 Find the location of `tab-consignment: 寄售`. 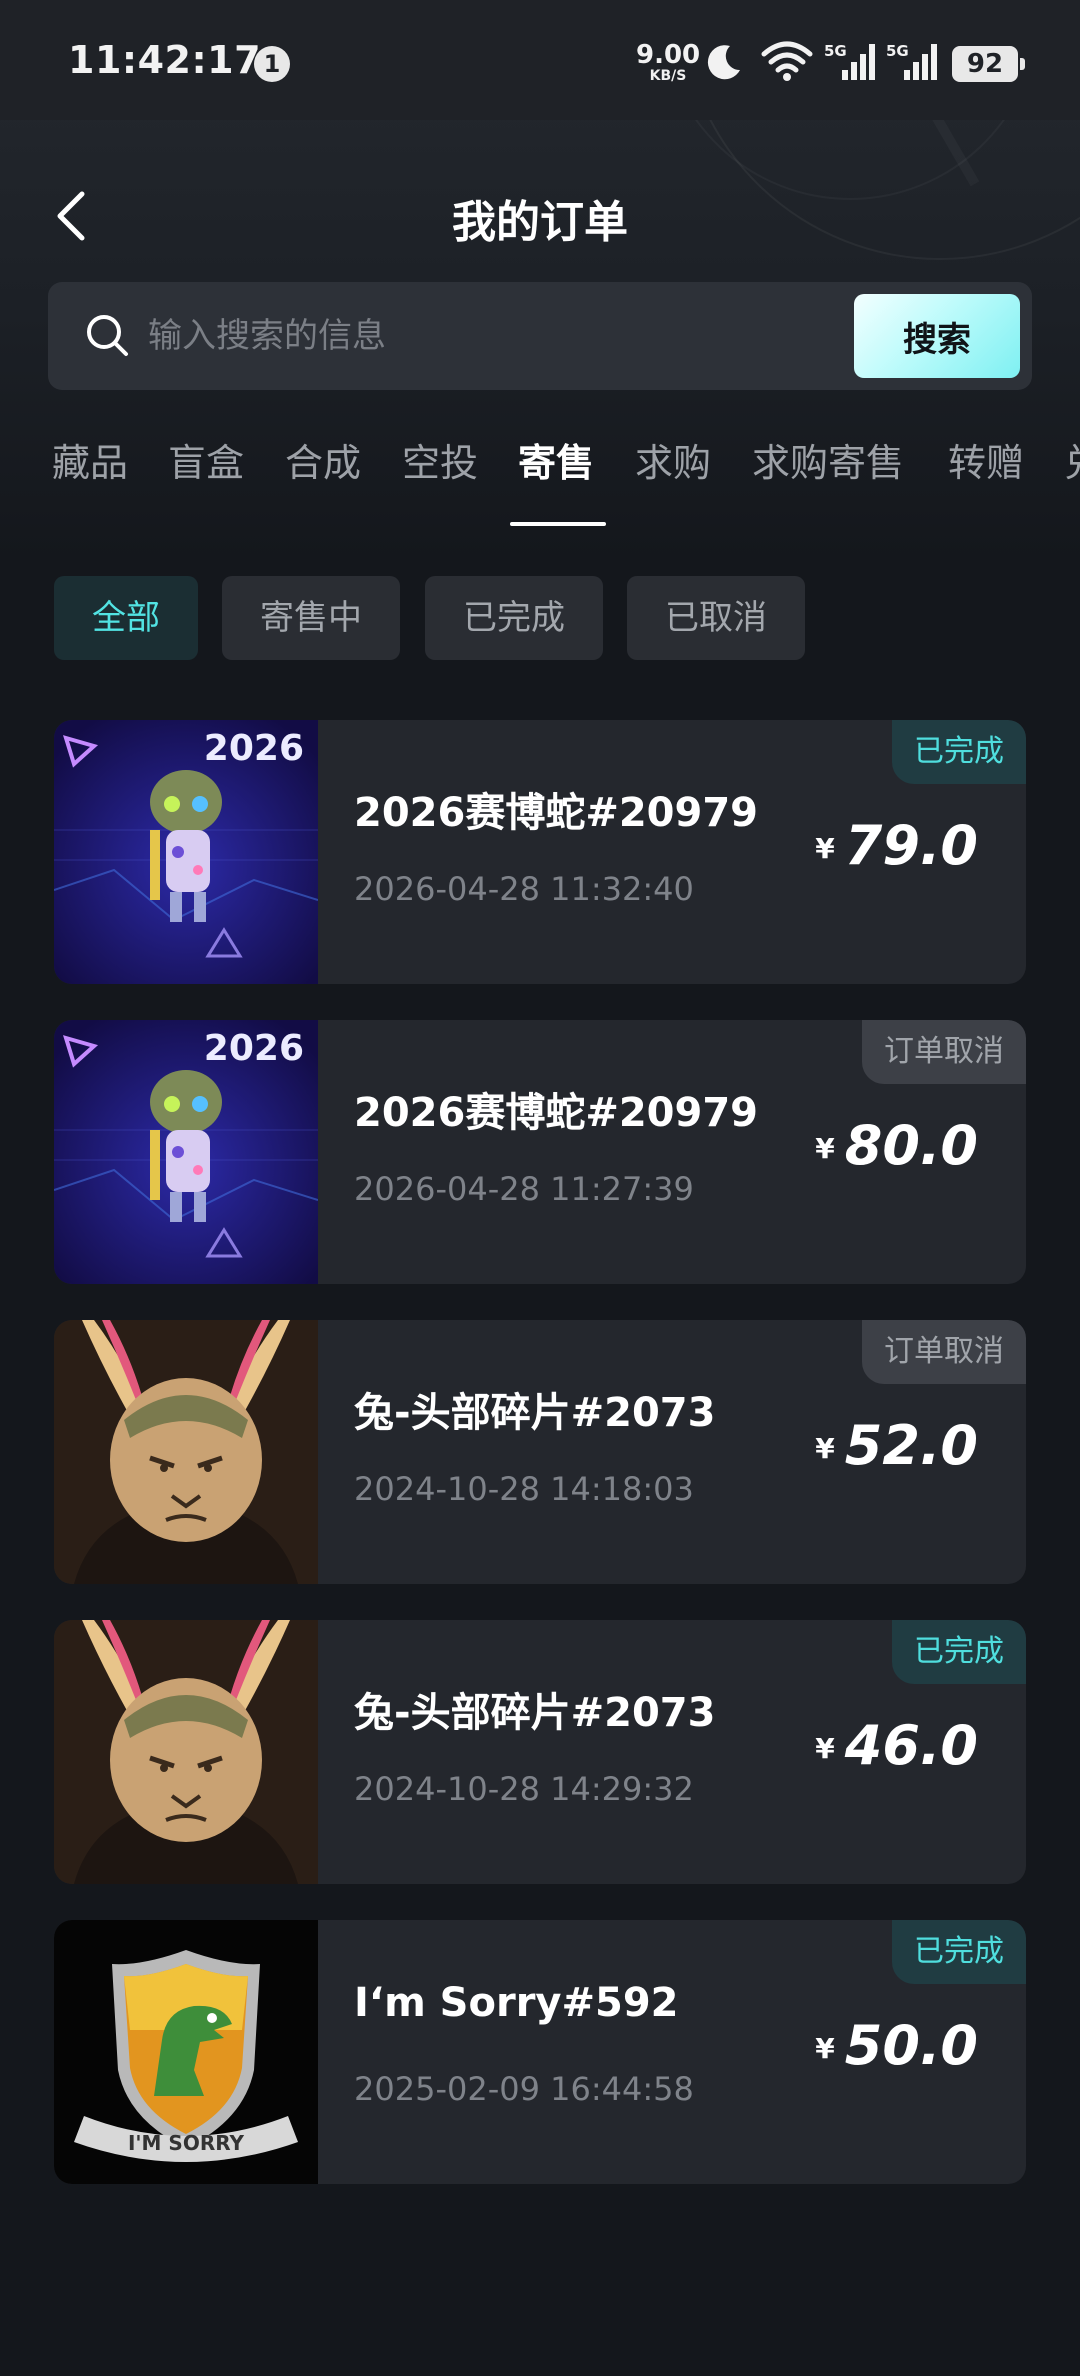

tab-consignment: 寄售 is located at coordinates (556, 459).